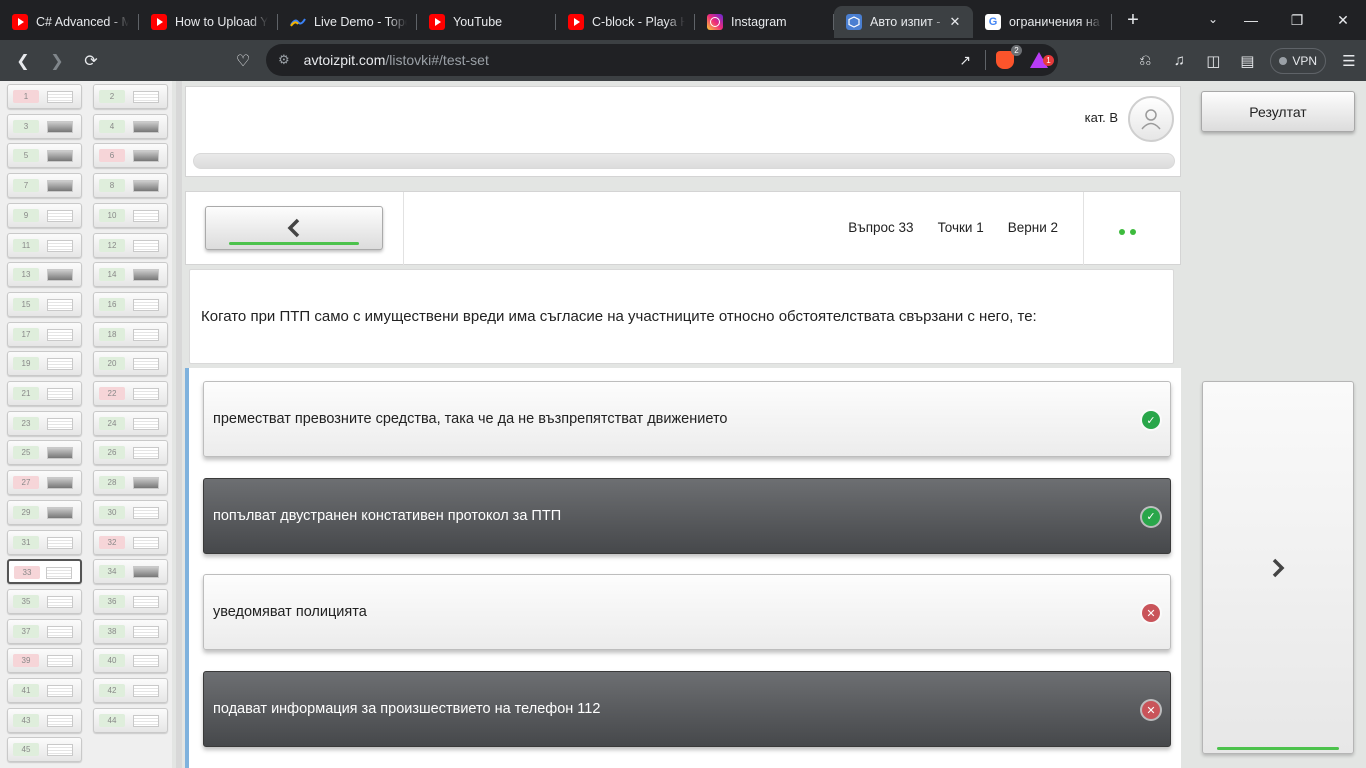 The width and height of the screenshot is (1366, 768). What do you see at coordinates (1151, 119) in the screenshot?
I see `user-avatar-icon` at bounding box center [1151, 119].